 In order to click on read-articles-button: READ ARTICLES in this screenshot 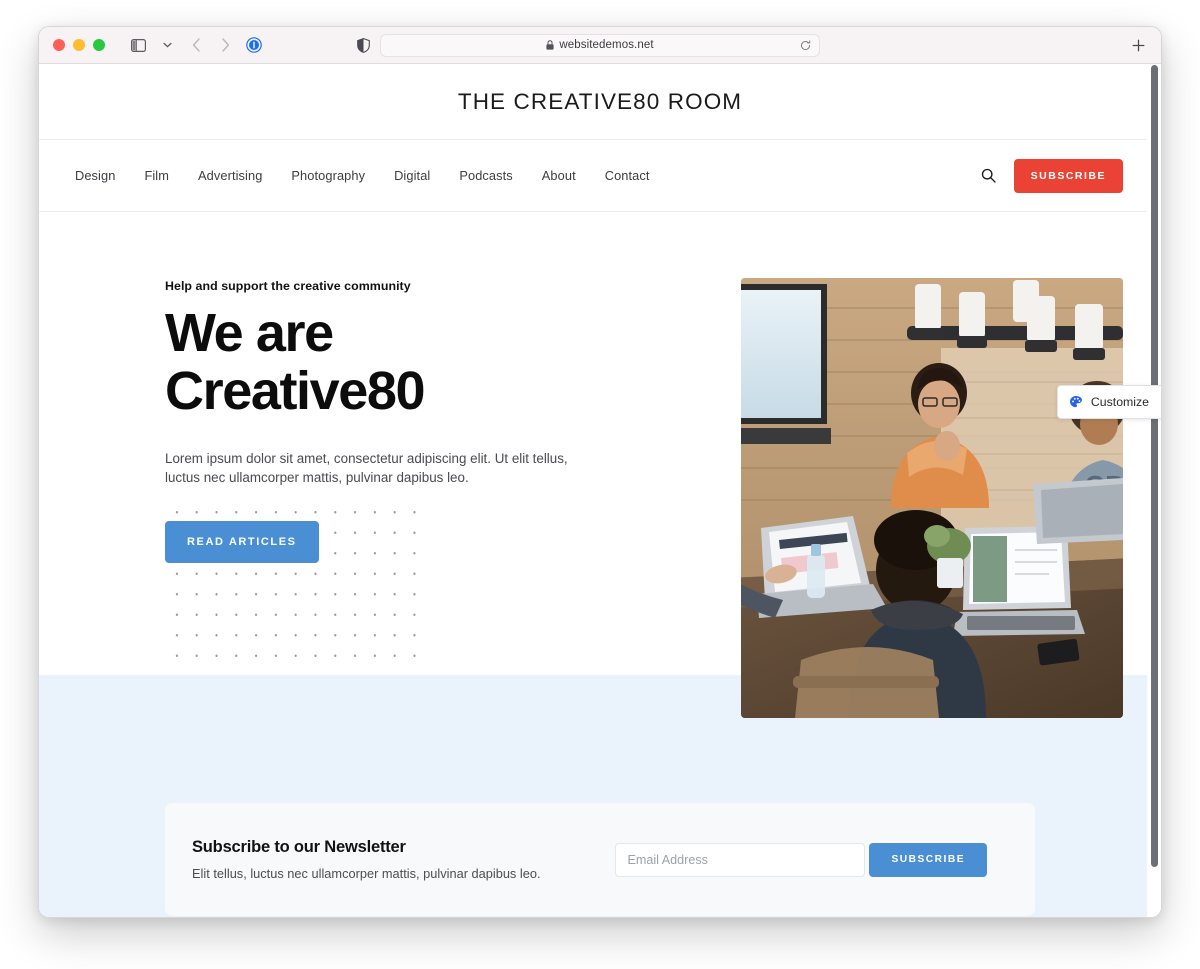, I will do `click(242, 542)`.